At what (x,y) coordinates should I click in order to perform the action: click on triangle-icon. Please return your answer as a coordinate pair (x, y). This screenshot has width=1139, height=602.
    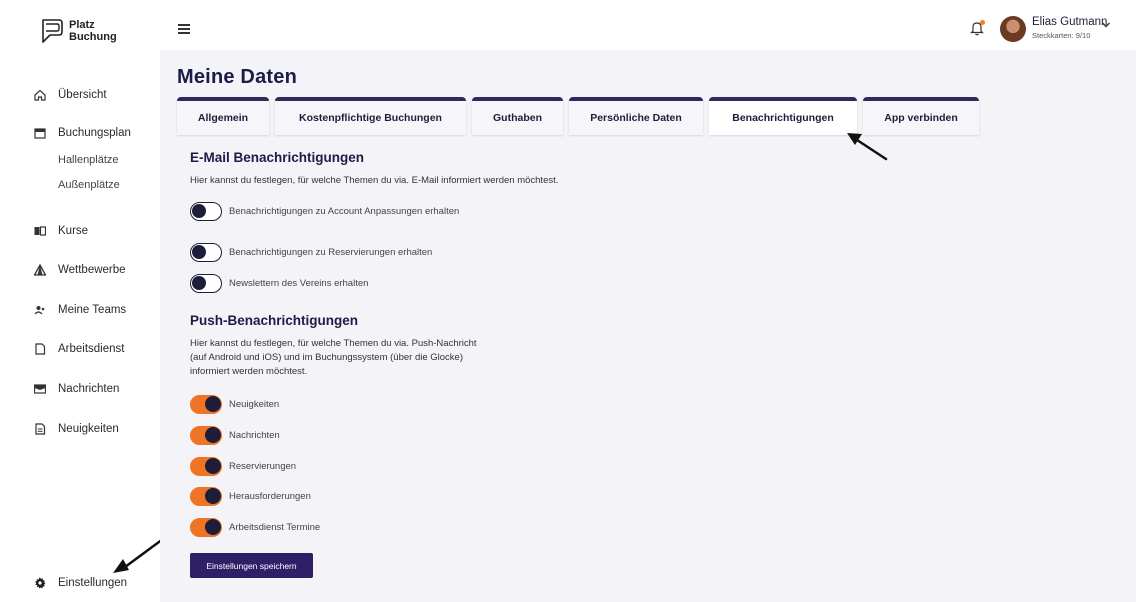
    Looking at the image, I should click on (40, 270).